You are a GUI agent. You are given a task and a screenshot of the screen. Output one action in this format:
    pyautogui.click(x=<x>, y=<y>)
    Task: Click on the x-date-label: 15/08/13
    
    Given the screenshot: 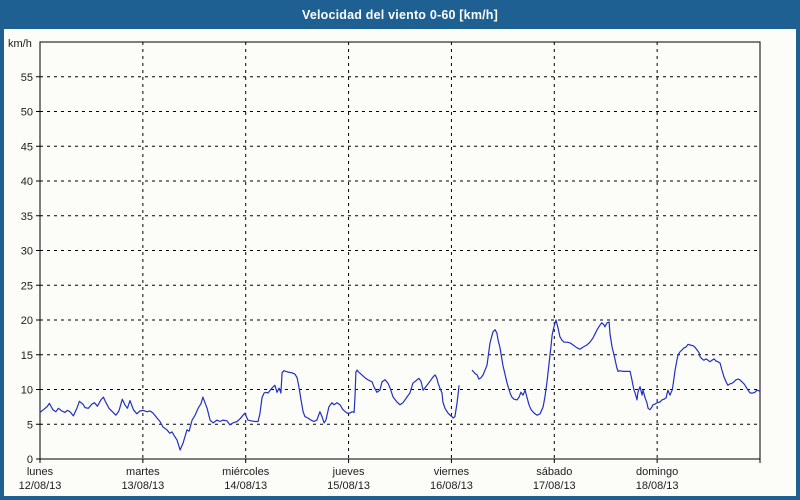 What is the action you would take?
    pyautogui.click(x=348, y=486)
    